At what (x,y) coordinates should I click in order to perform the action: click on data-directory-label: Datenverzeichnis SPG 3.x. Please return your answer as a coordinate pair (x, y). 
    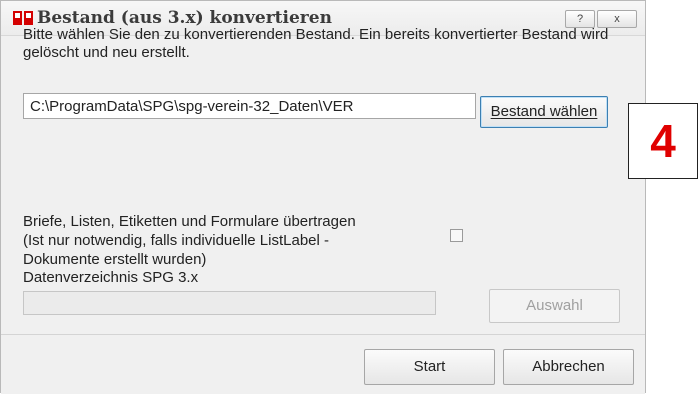
    Looking at the image, I should click on (111, 277).